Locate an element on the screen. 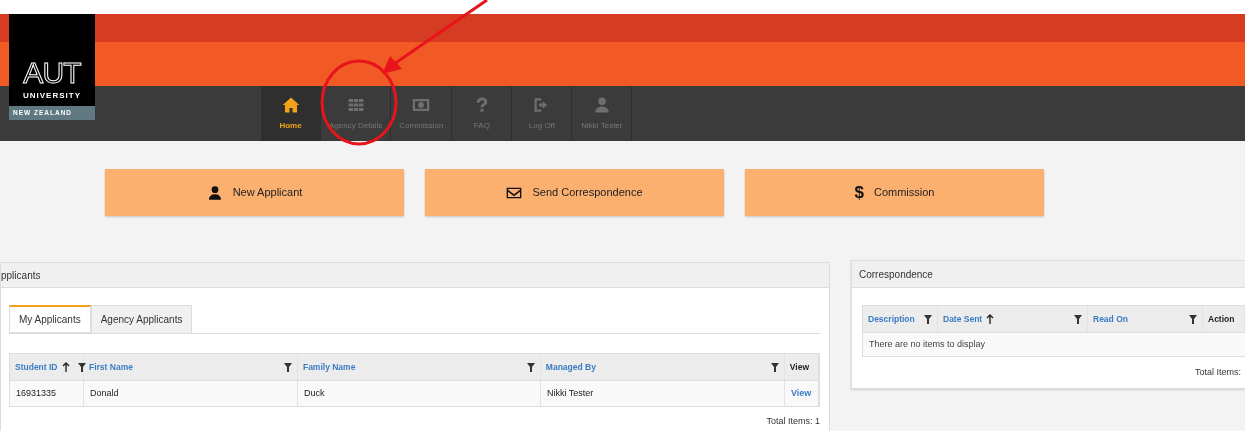 Image resolution: width=1245 pixels, height=431 pixels. total-items: Total Items: 1 is located at coordinates (793, 421).